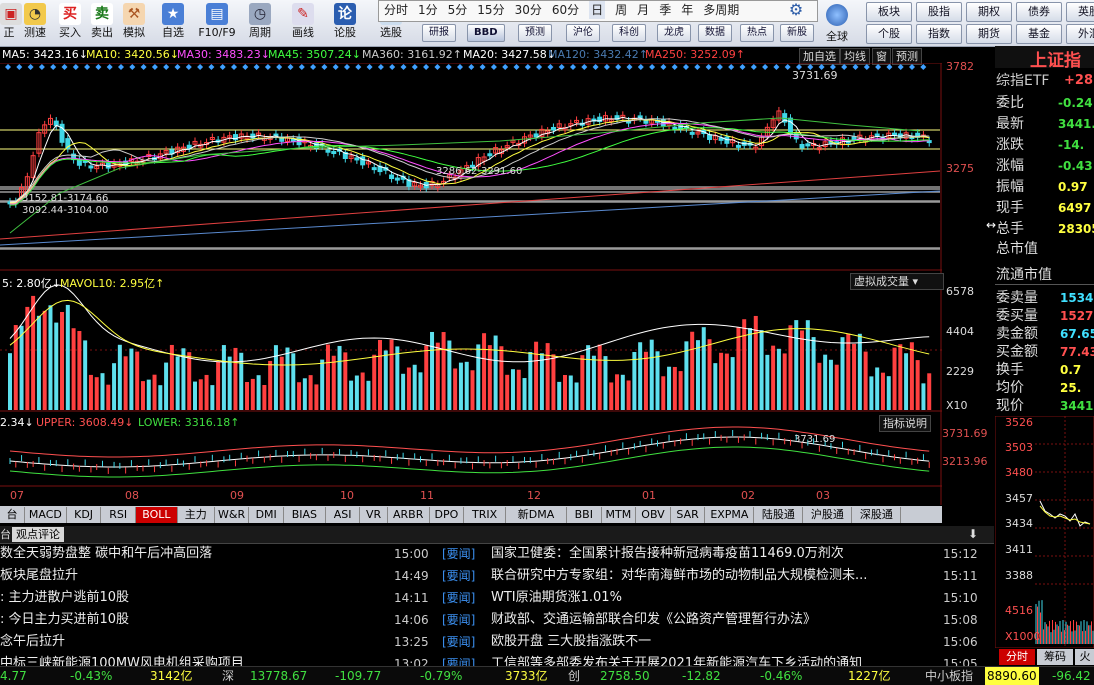 This screenshot has width=1094, height=685. What do you see at coordinates (828, 515) in the screenshot?
I see `indicator-tab-21: 沪股通` at bounding box center [828, 515].